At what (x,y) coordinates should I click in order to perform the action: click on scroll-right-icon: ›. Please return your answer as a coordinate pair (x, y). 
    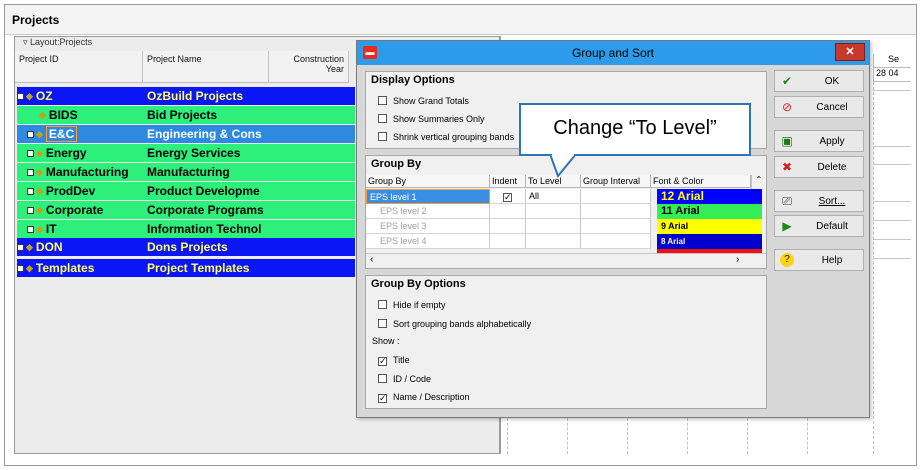
    Looking at the image, I should click on (737, 259).